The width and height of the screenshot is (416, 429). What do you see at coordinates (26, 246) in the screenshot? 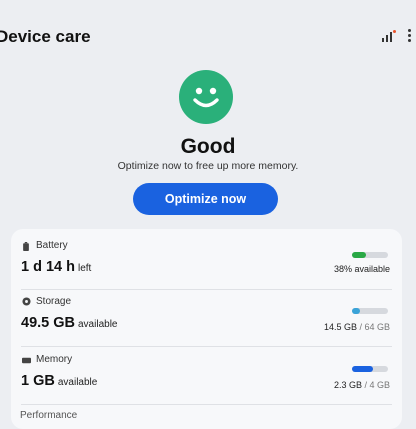
I see `battery-icon` at bounding box center [26, 246].